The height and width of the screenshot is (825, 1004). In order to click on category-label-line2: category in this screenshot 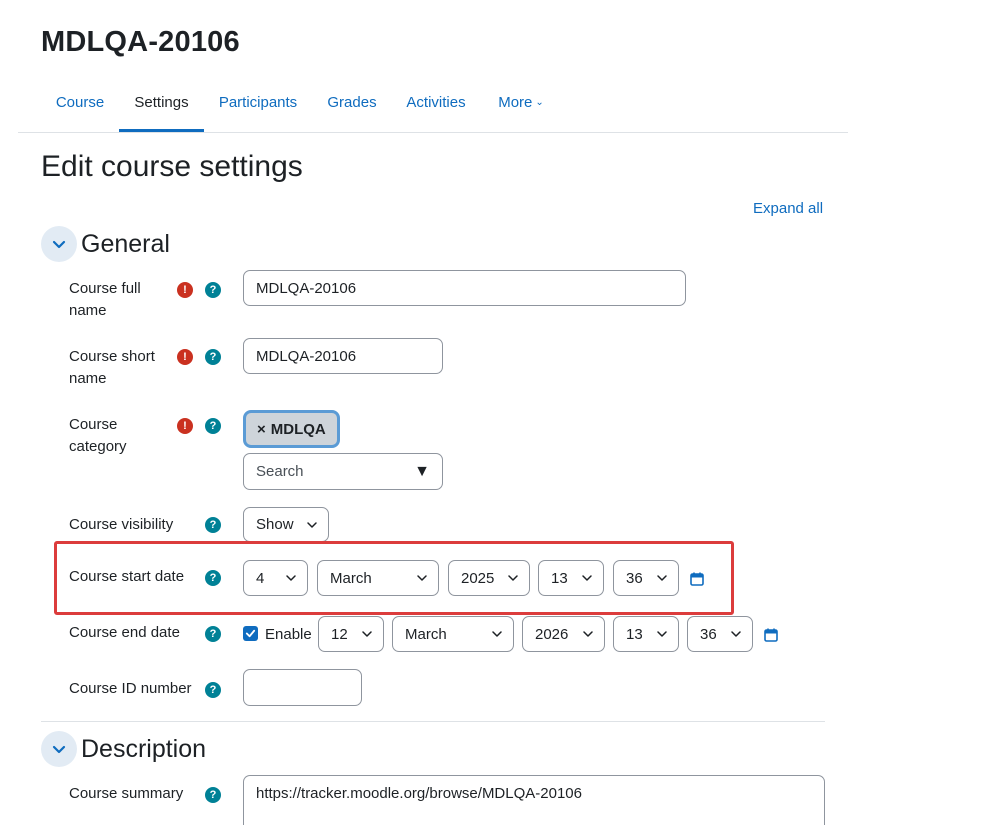, I will do `click(98, 446)`.